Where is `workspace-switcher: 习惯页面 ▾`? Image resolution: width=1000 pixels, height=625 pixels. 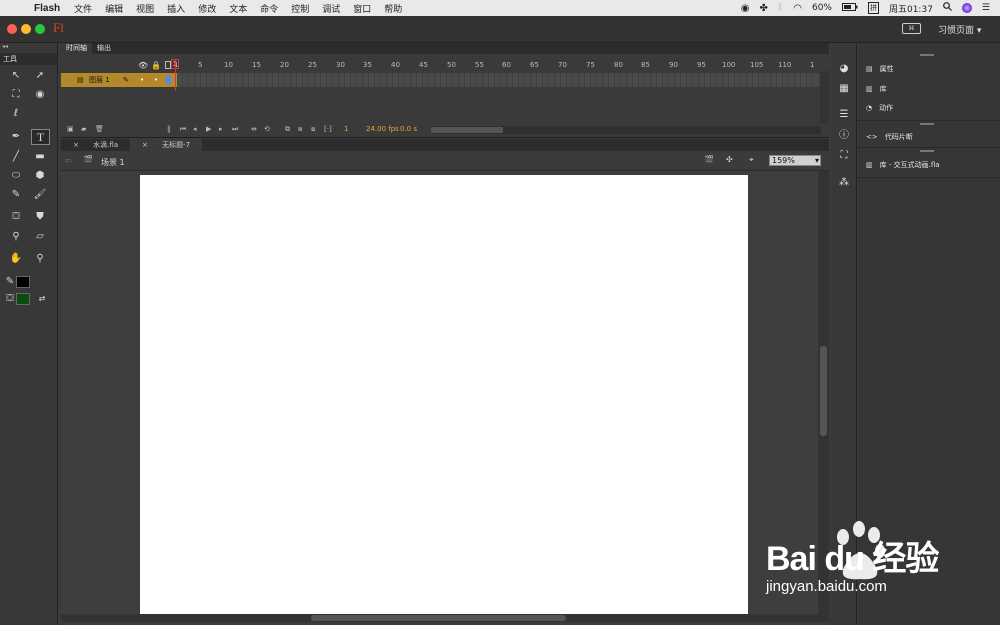
workspace-switcher: 习惯页面 ▾ is located at coordinates (959, 29).